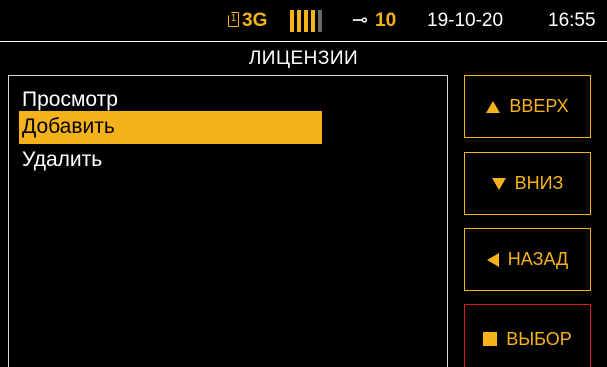 The image size is (607, 367). Describe the element at coordinates (303, 41) in the screenshot. I see `header-divider` at that location.